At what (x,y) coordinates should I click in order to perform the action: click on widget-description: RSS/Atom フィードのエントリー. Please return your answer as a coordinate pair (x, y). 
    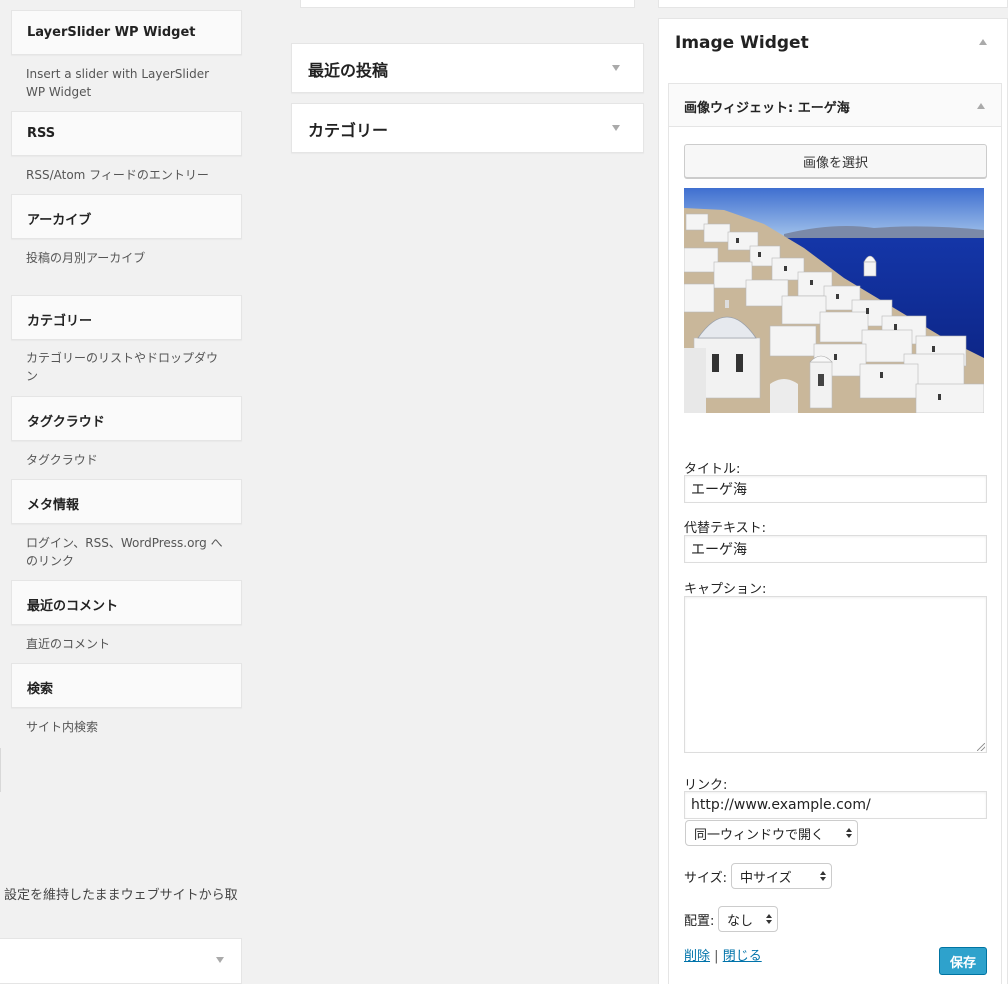
    Looking at the image, I should click on (117, 175).